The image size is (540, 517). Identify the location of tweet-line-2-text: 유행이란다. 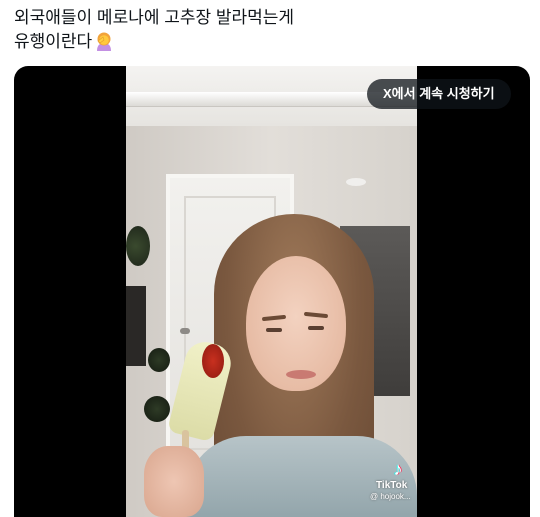
(53, 41).